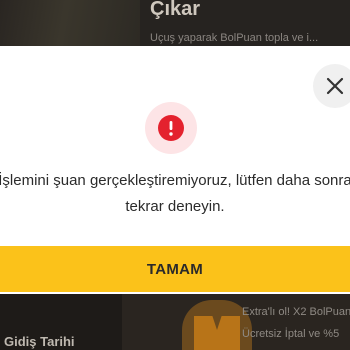 This screenshot has height=350, width=350. What do you see at coordinates (236, 322) in the screenshot?
I see `background-bottom-image` at bounding box center [236, 322].